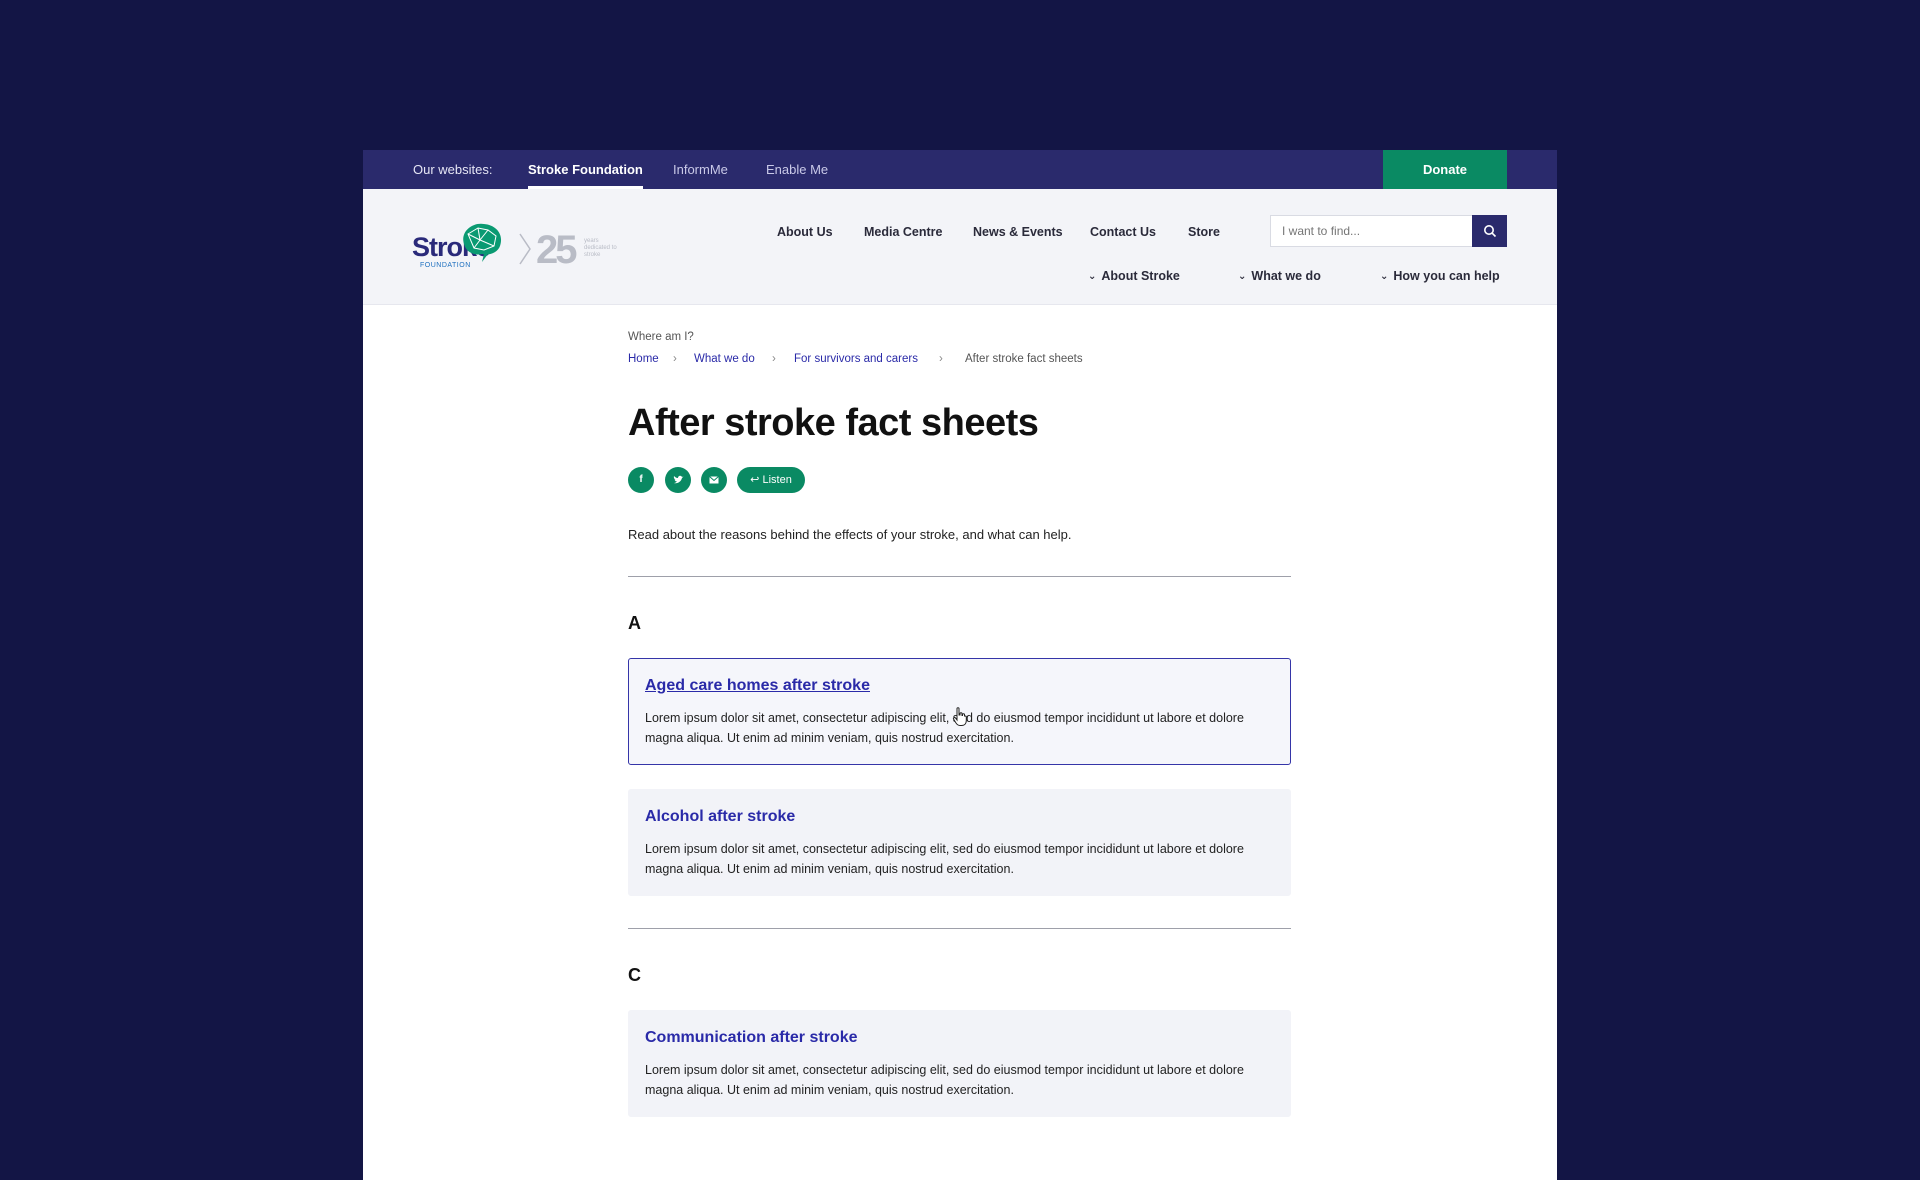 The width and height of the screenshot is (1920, 1180). What do you see at coordinates (756, 480) in the screenshot?
I see `listen-icon: ↩` at bounding box center [756, 480].